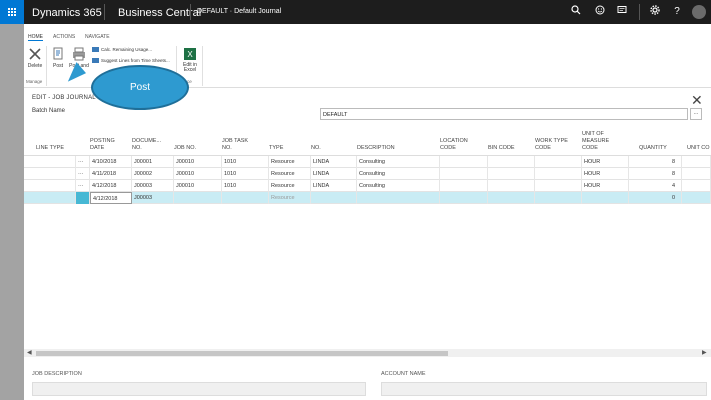 The height and width of the screenshot is (400, 711). I want to click on delete-button: Delete, so click(35, 58).